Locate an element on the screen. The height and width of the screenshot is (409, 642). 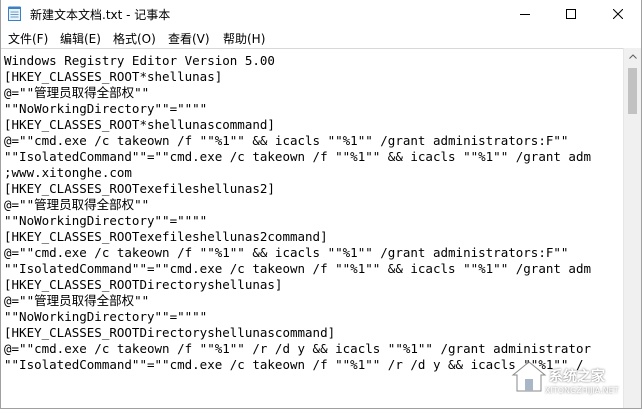
watermark-url: XITONGZHIJIA.NET is located at coordinates (582, 390).